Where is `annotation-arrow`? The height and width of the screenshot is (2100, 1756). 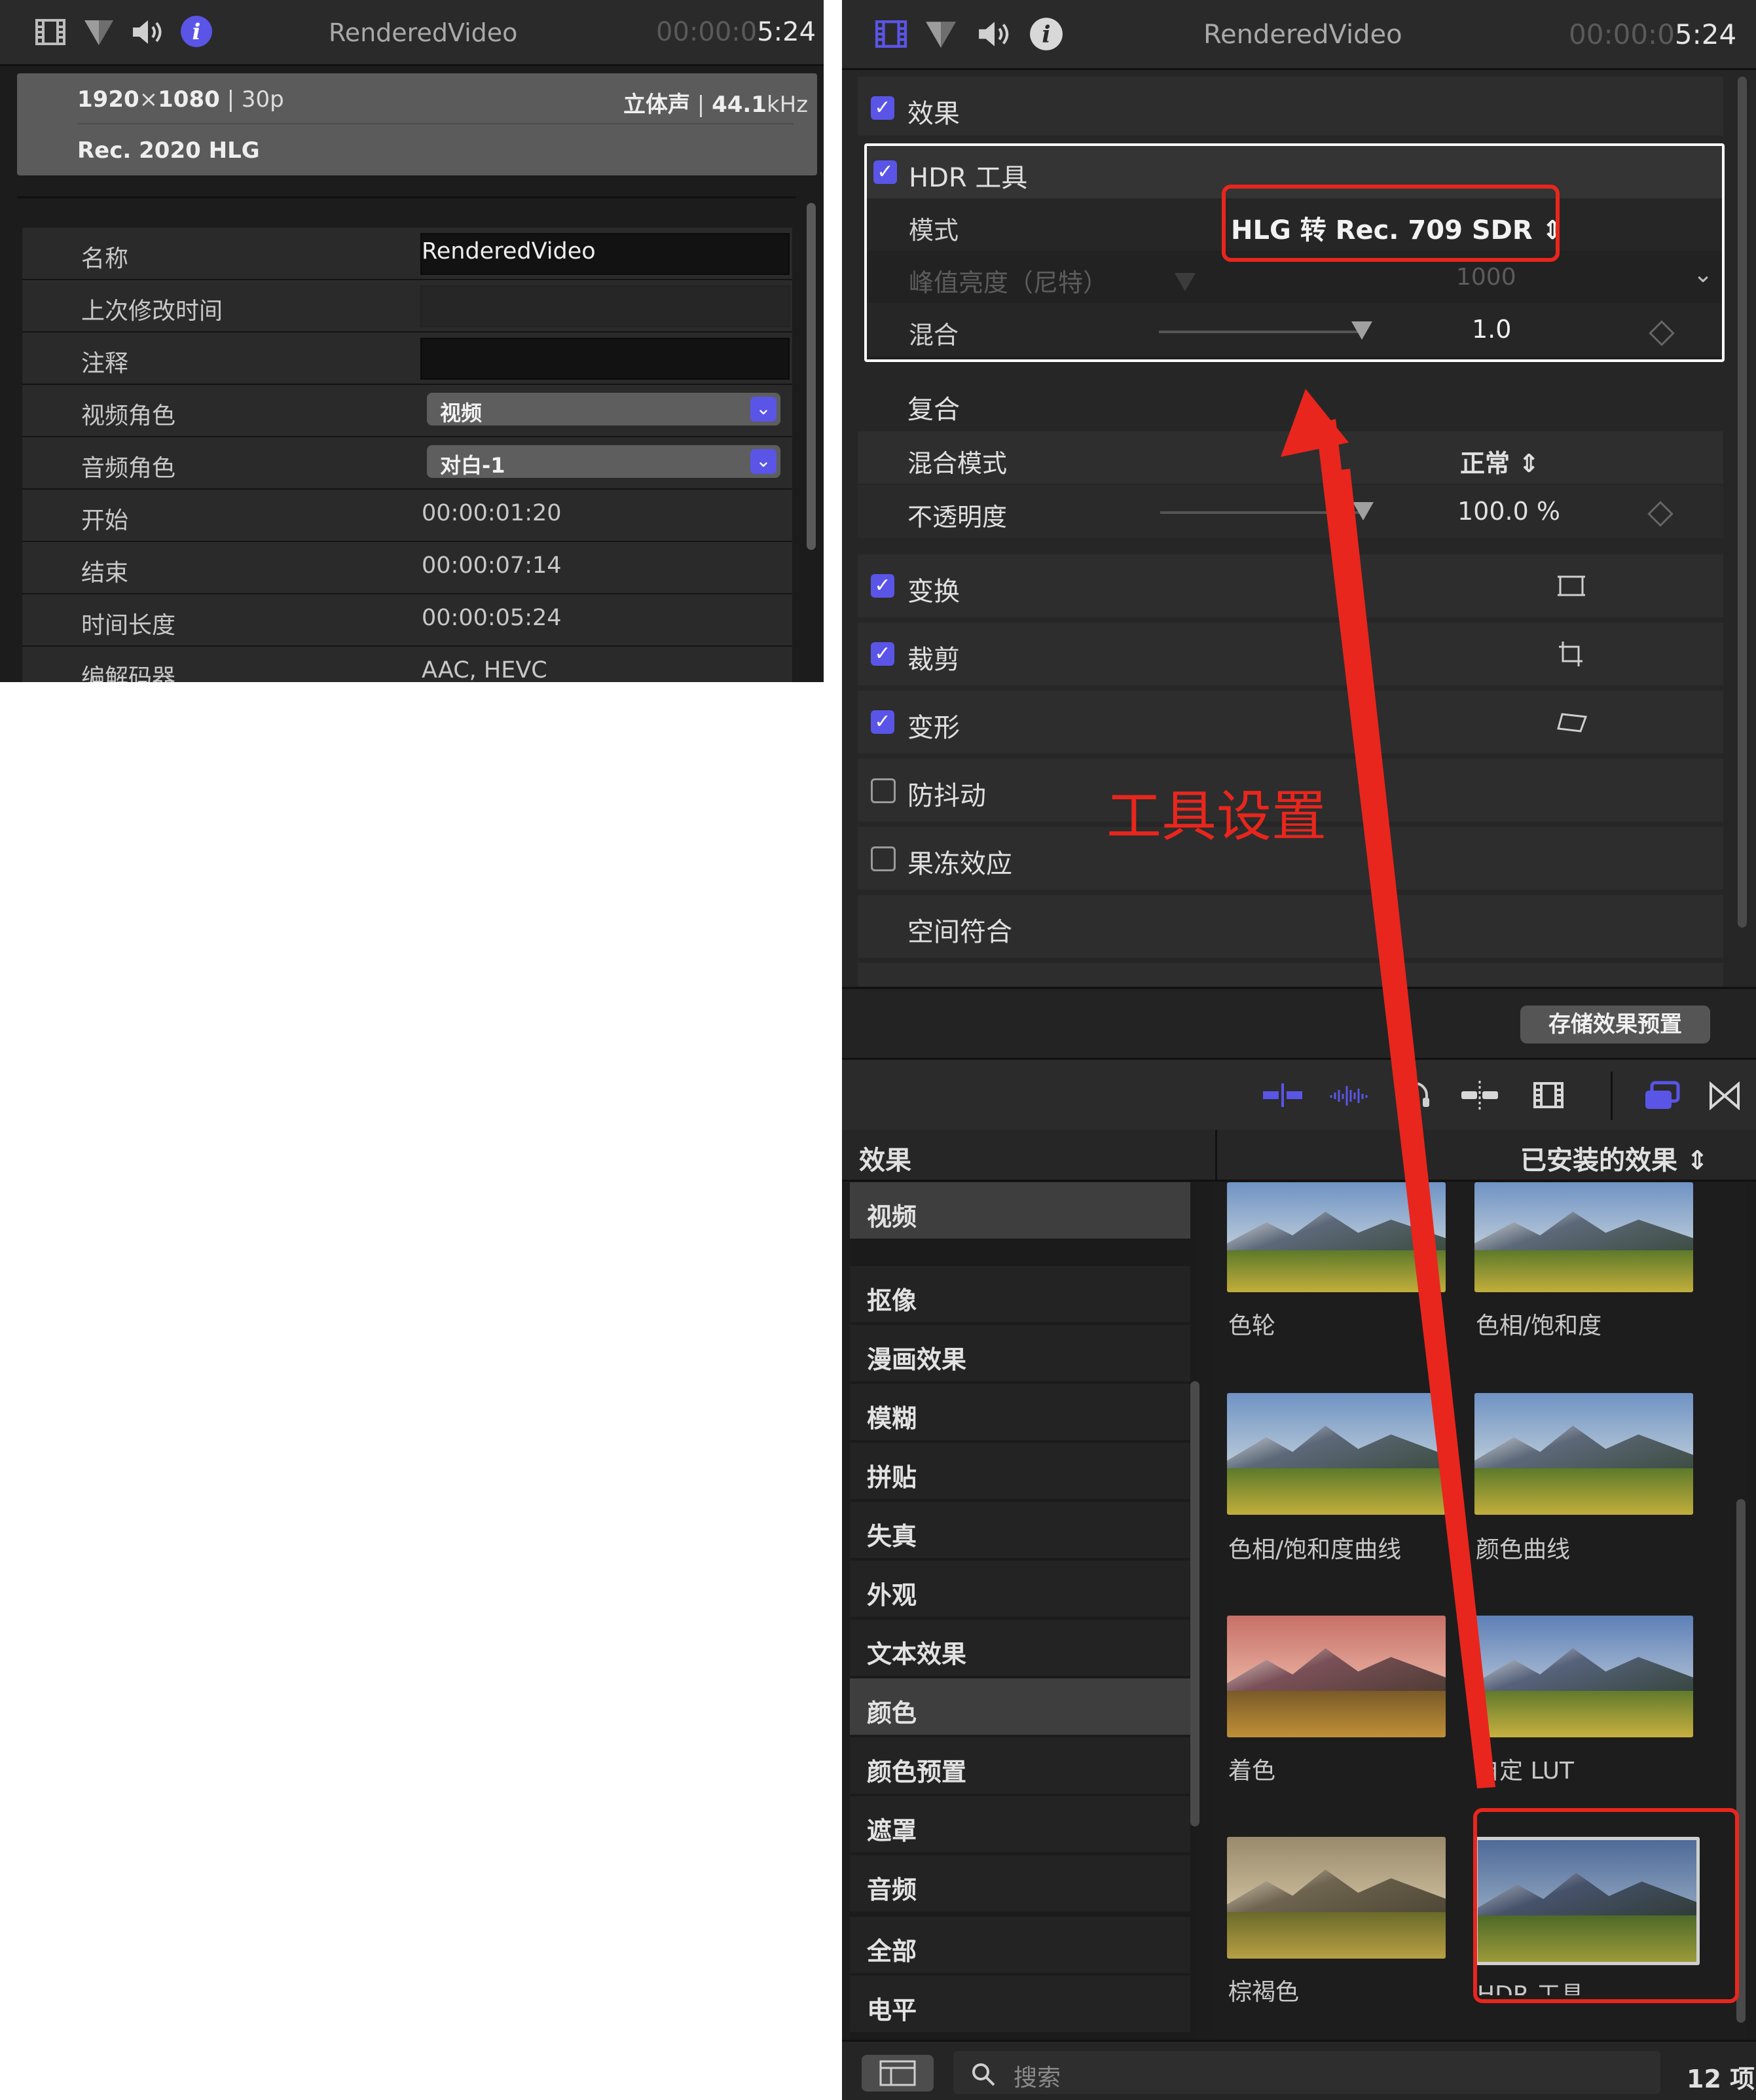
annotation-arrow is located at coordinates (1388, 1088).